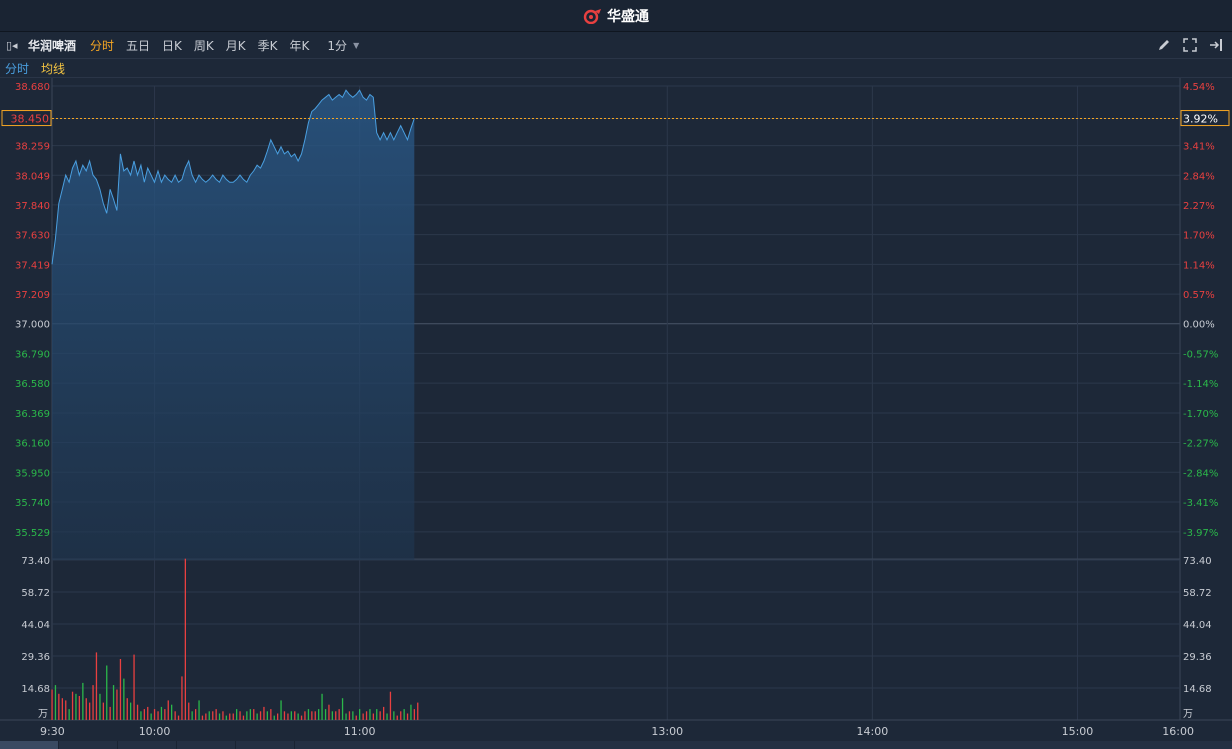 This screenshot has width=1232, height=749. Describe the element at coordinates (300, 45) in the screenshot. I see `tab-yearly-k: 年K` at that location.